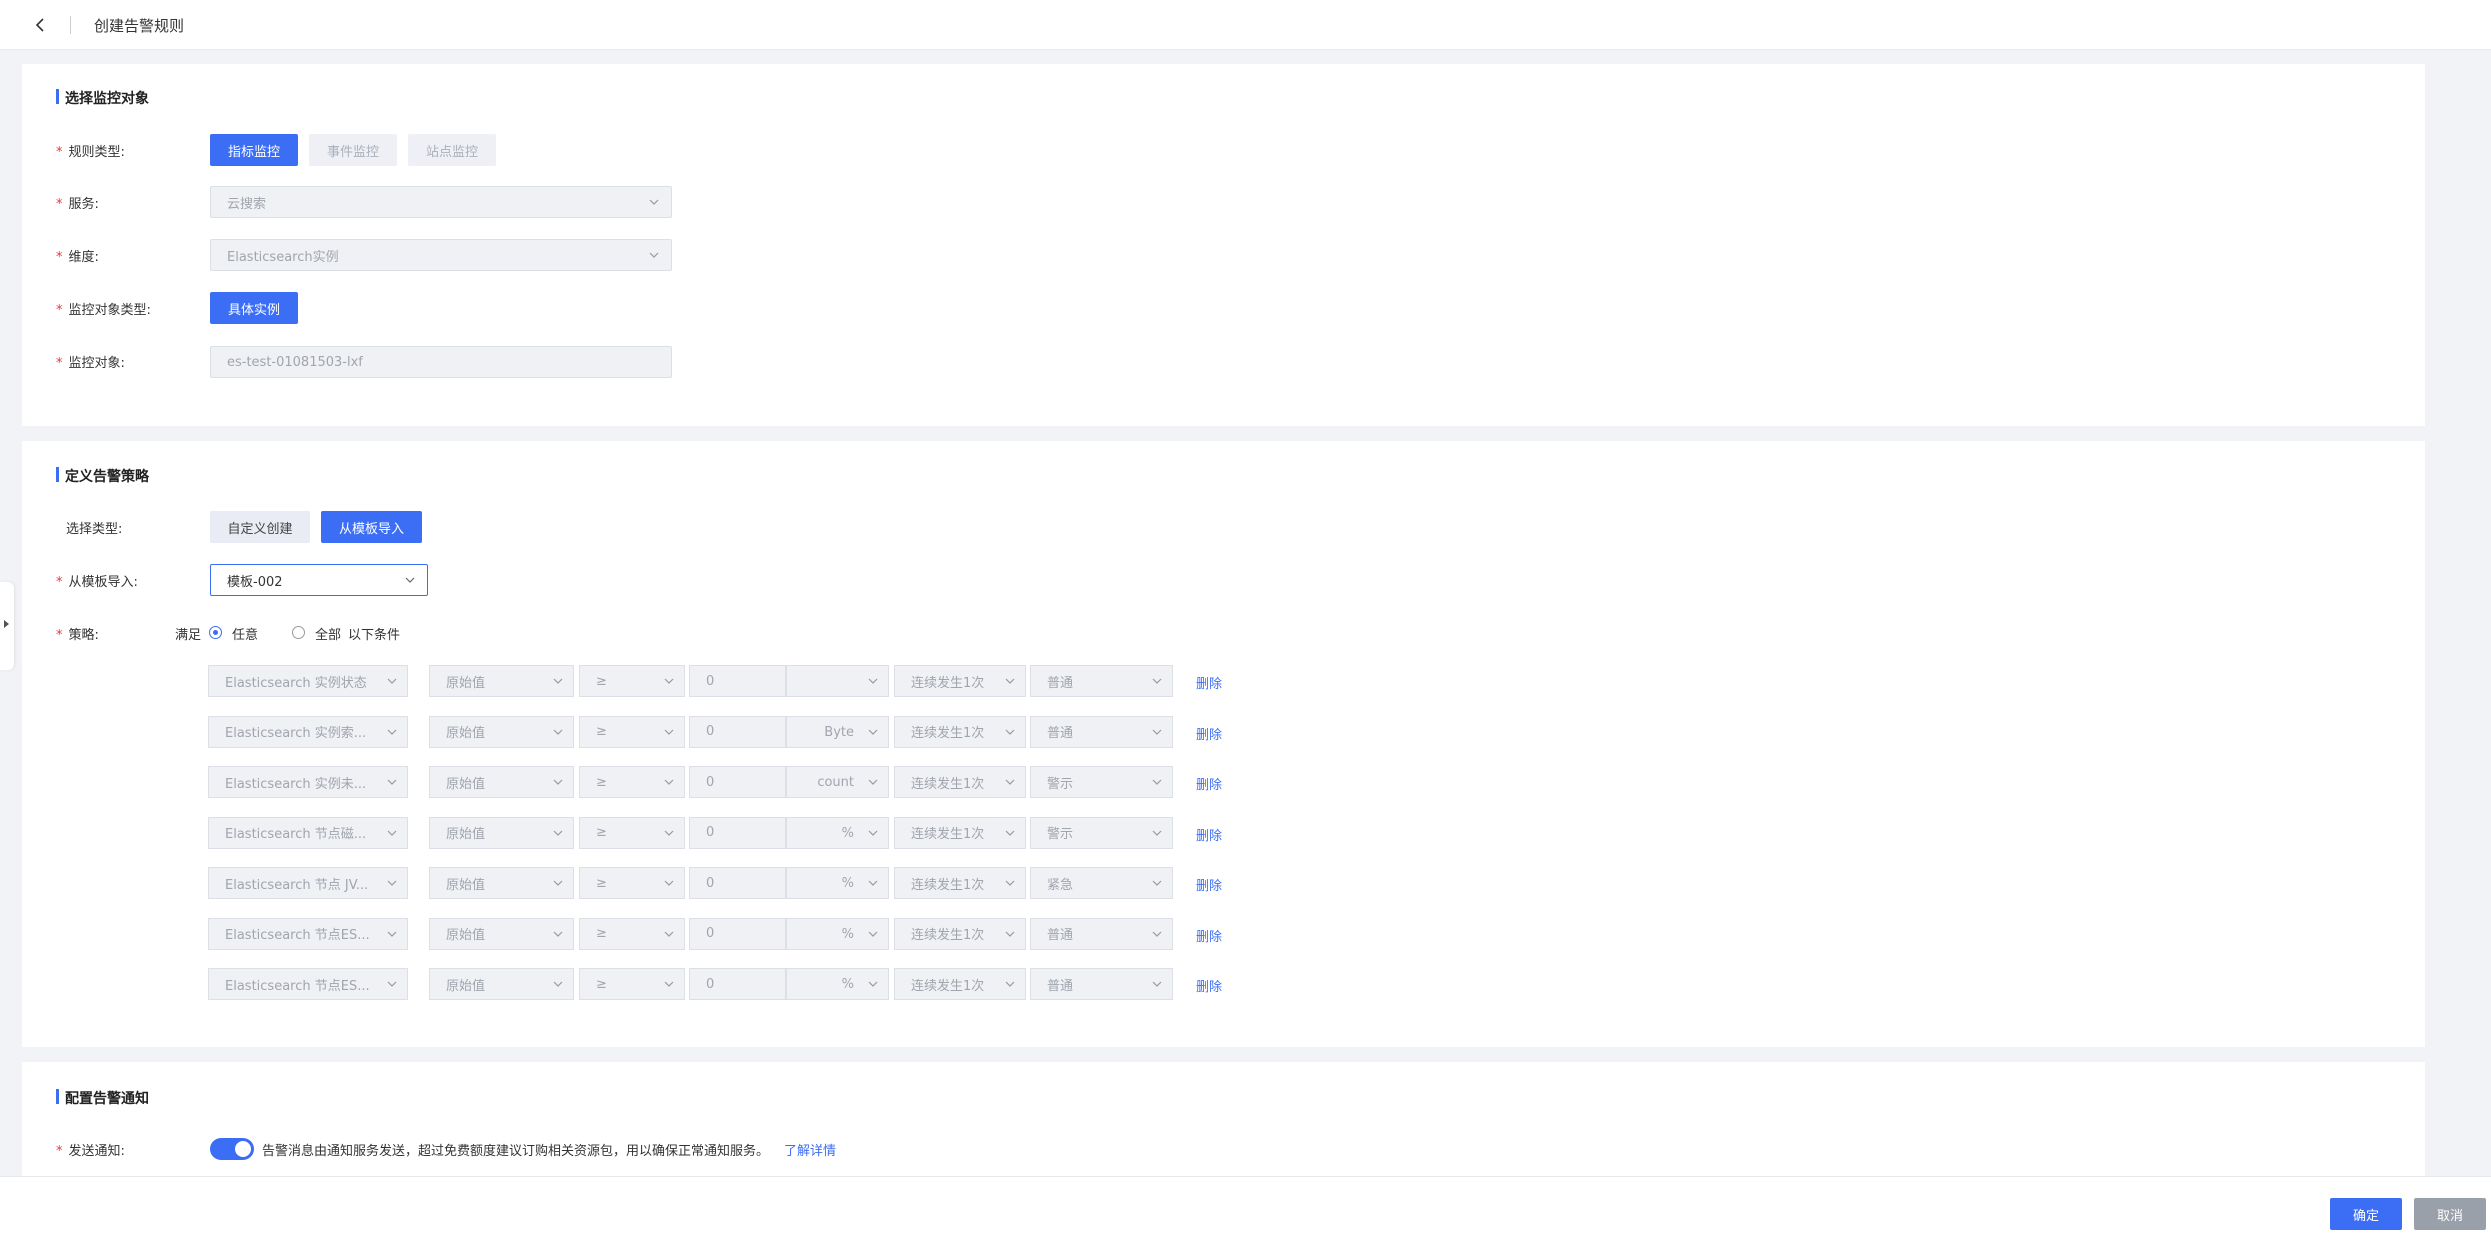 The width and height of the screenshot is (2491, 1238). What do you see at coordinates (7, 626) in the screenshot?
I see `sidebar-expand-handle` at bounding box center [7, 626].